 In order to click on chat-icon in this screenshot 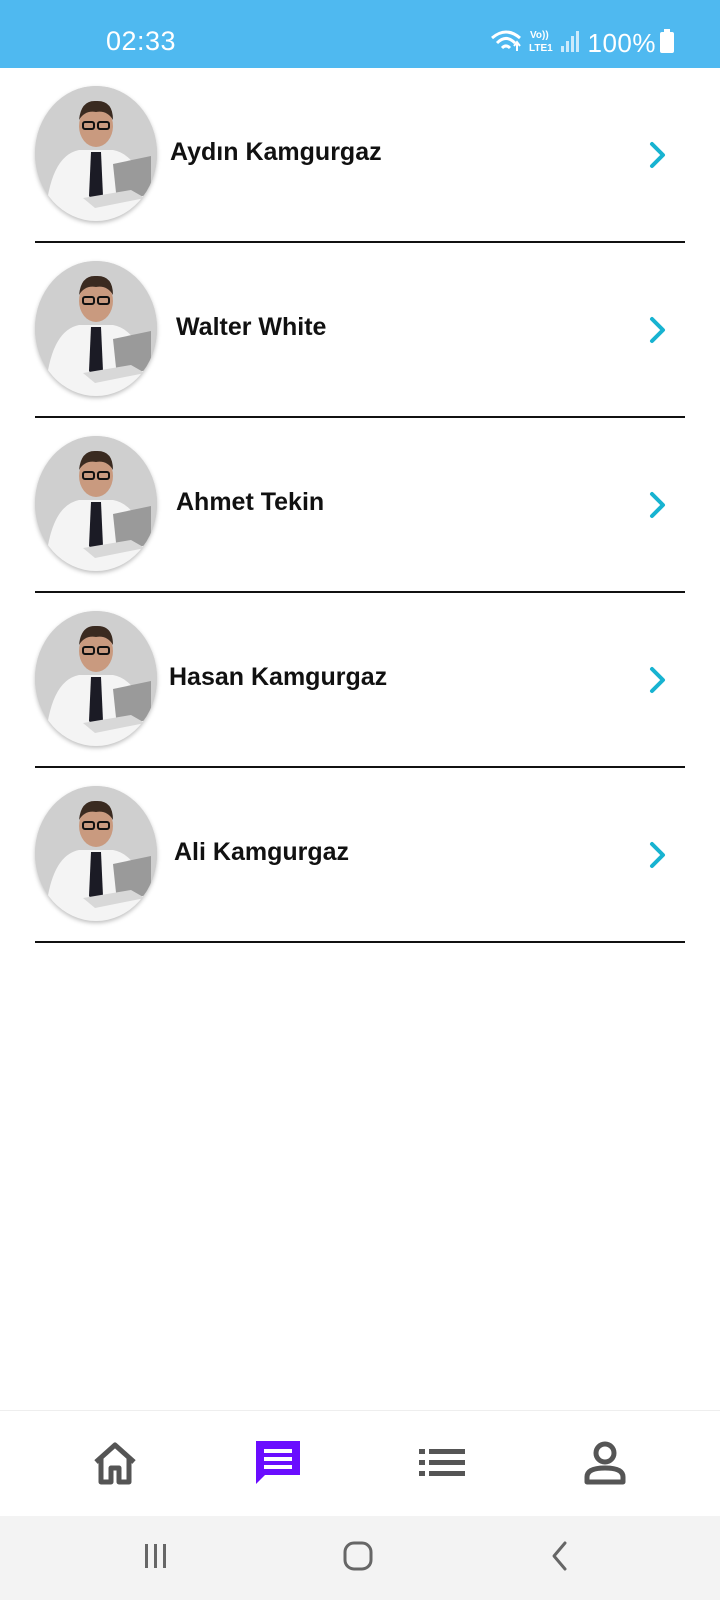, I will do `click(278, 1465)`.